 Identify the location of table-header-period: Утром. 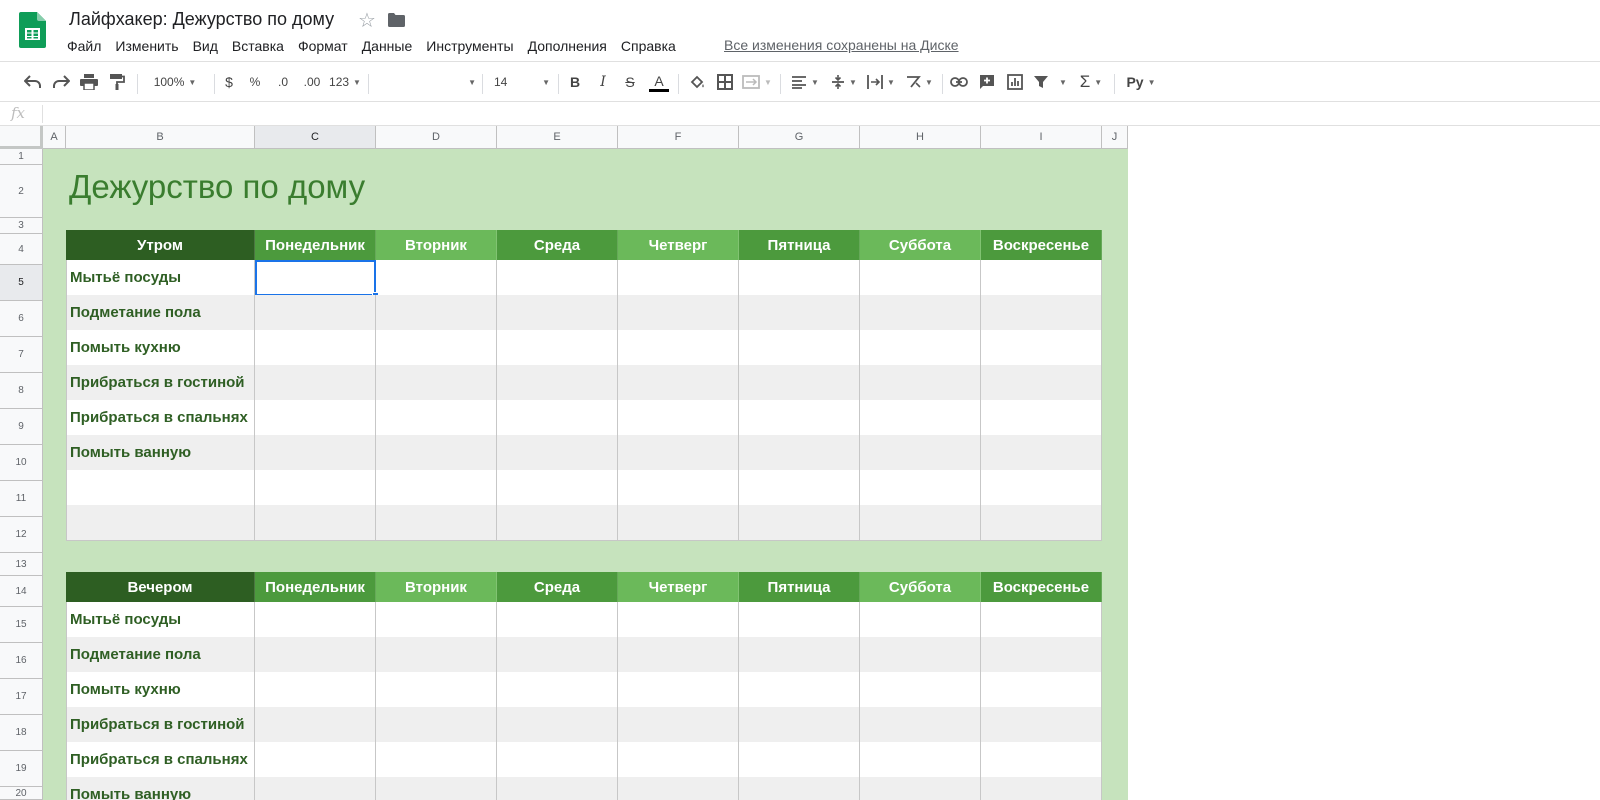
(160, 245).